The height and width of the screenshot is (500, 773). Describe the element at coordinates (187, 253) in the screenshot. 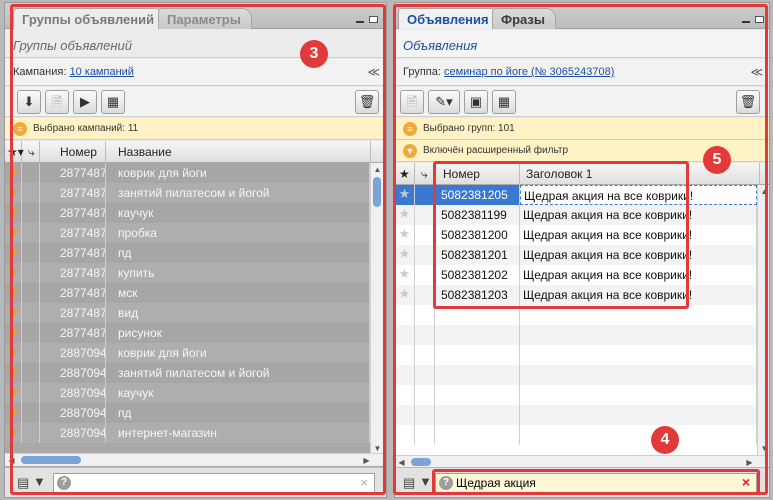

I see `table-row: ★ 2877487 пд` at that location.